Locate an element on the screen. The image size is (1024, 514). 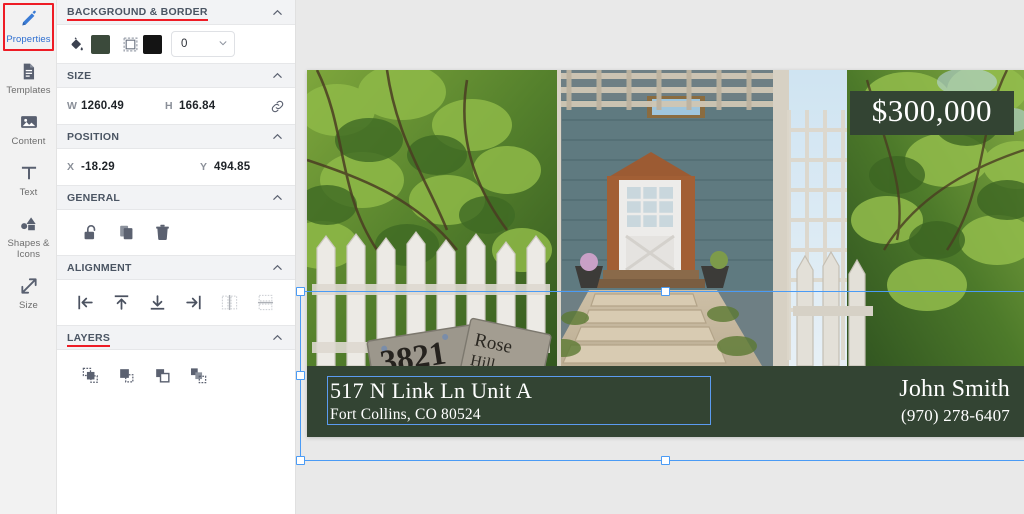
price-banner: $300,000 is located at coordinates (931, 113).